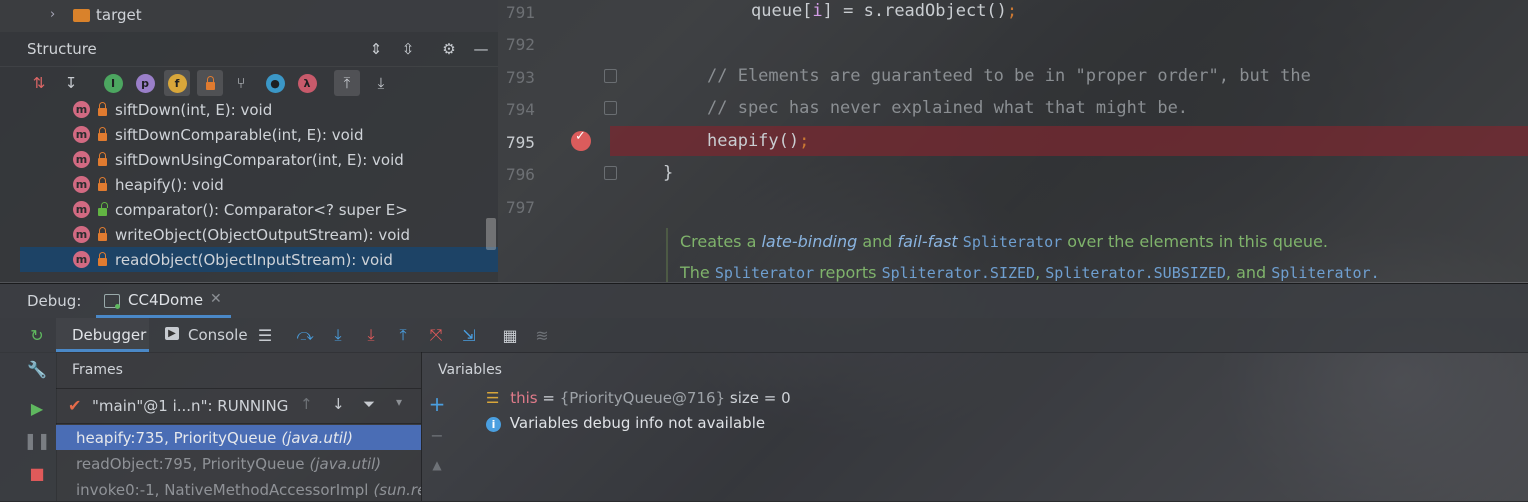 The image size is (1528, 502). I want to click on folder-icon, so click(81, 15).